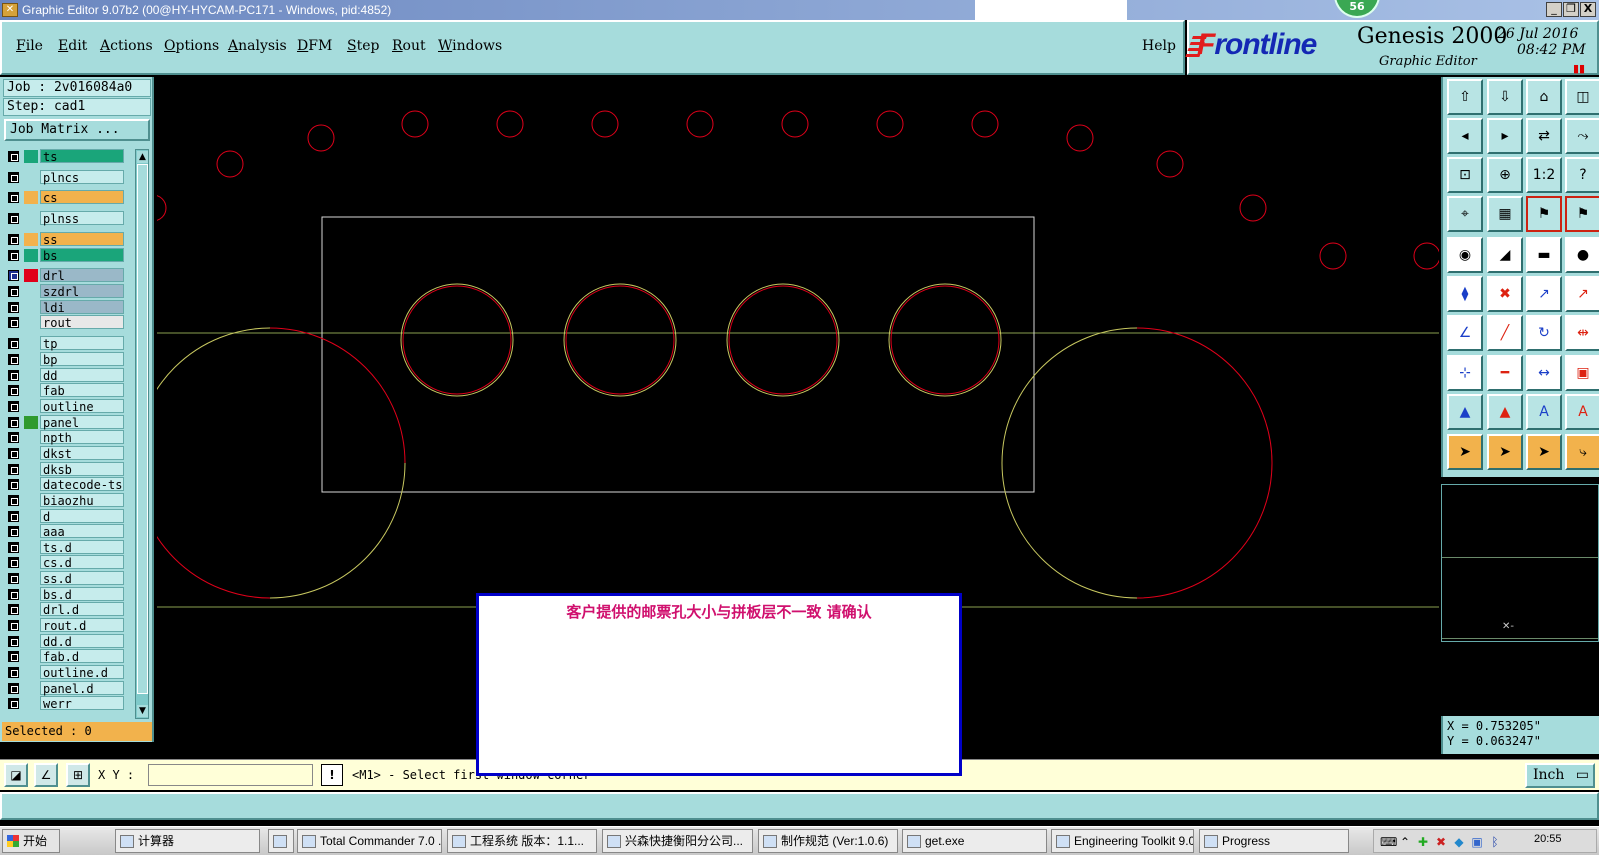 The height and width of the screenshot is (855, 1599). What do you see at coordinates (1441, 842) in the screenshot?
I see `network-error-icon: ✖` at bounding box center [1441, 842].